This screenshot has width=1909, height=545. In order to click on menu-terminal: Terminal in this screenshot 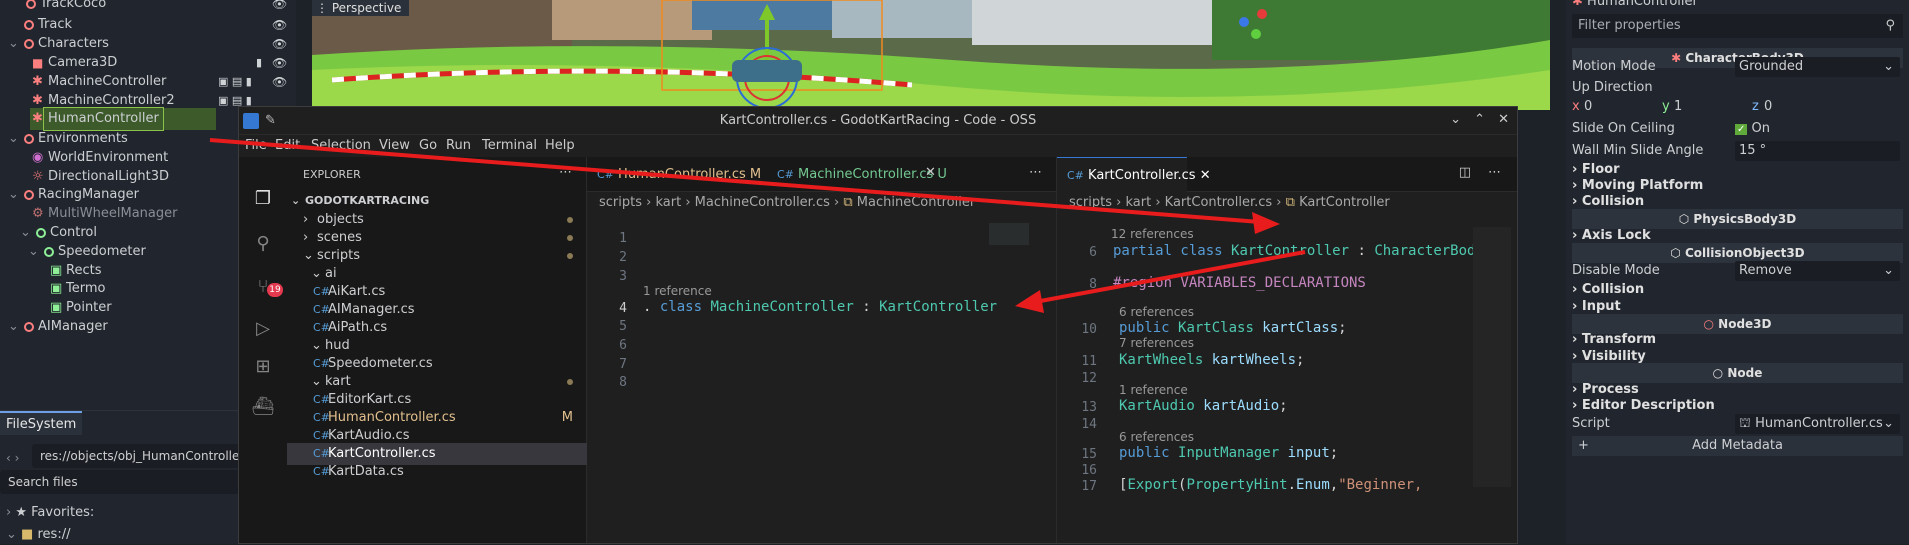, I will do `click(509, 145)`.